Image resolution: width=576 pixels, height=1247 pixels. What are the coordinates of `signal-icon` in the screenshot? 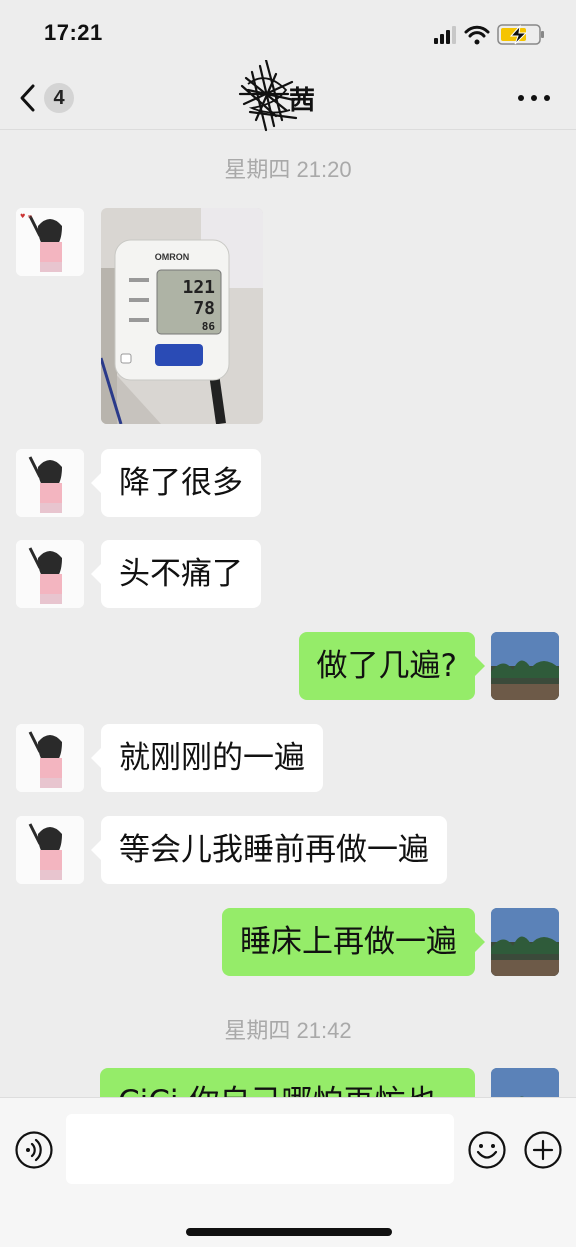 It's located at (445, 35).